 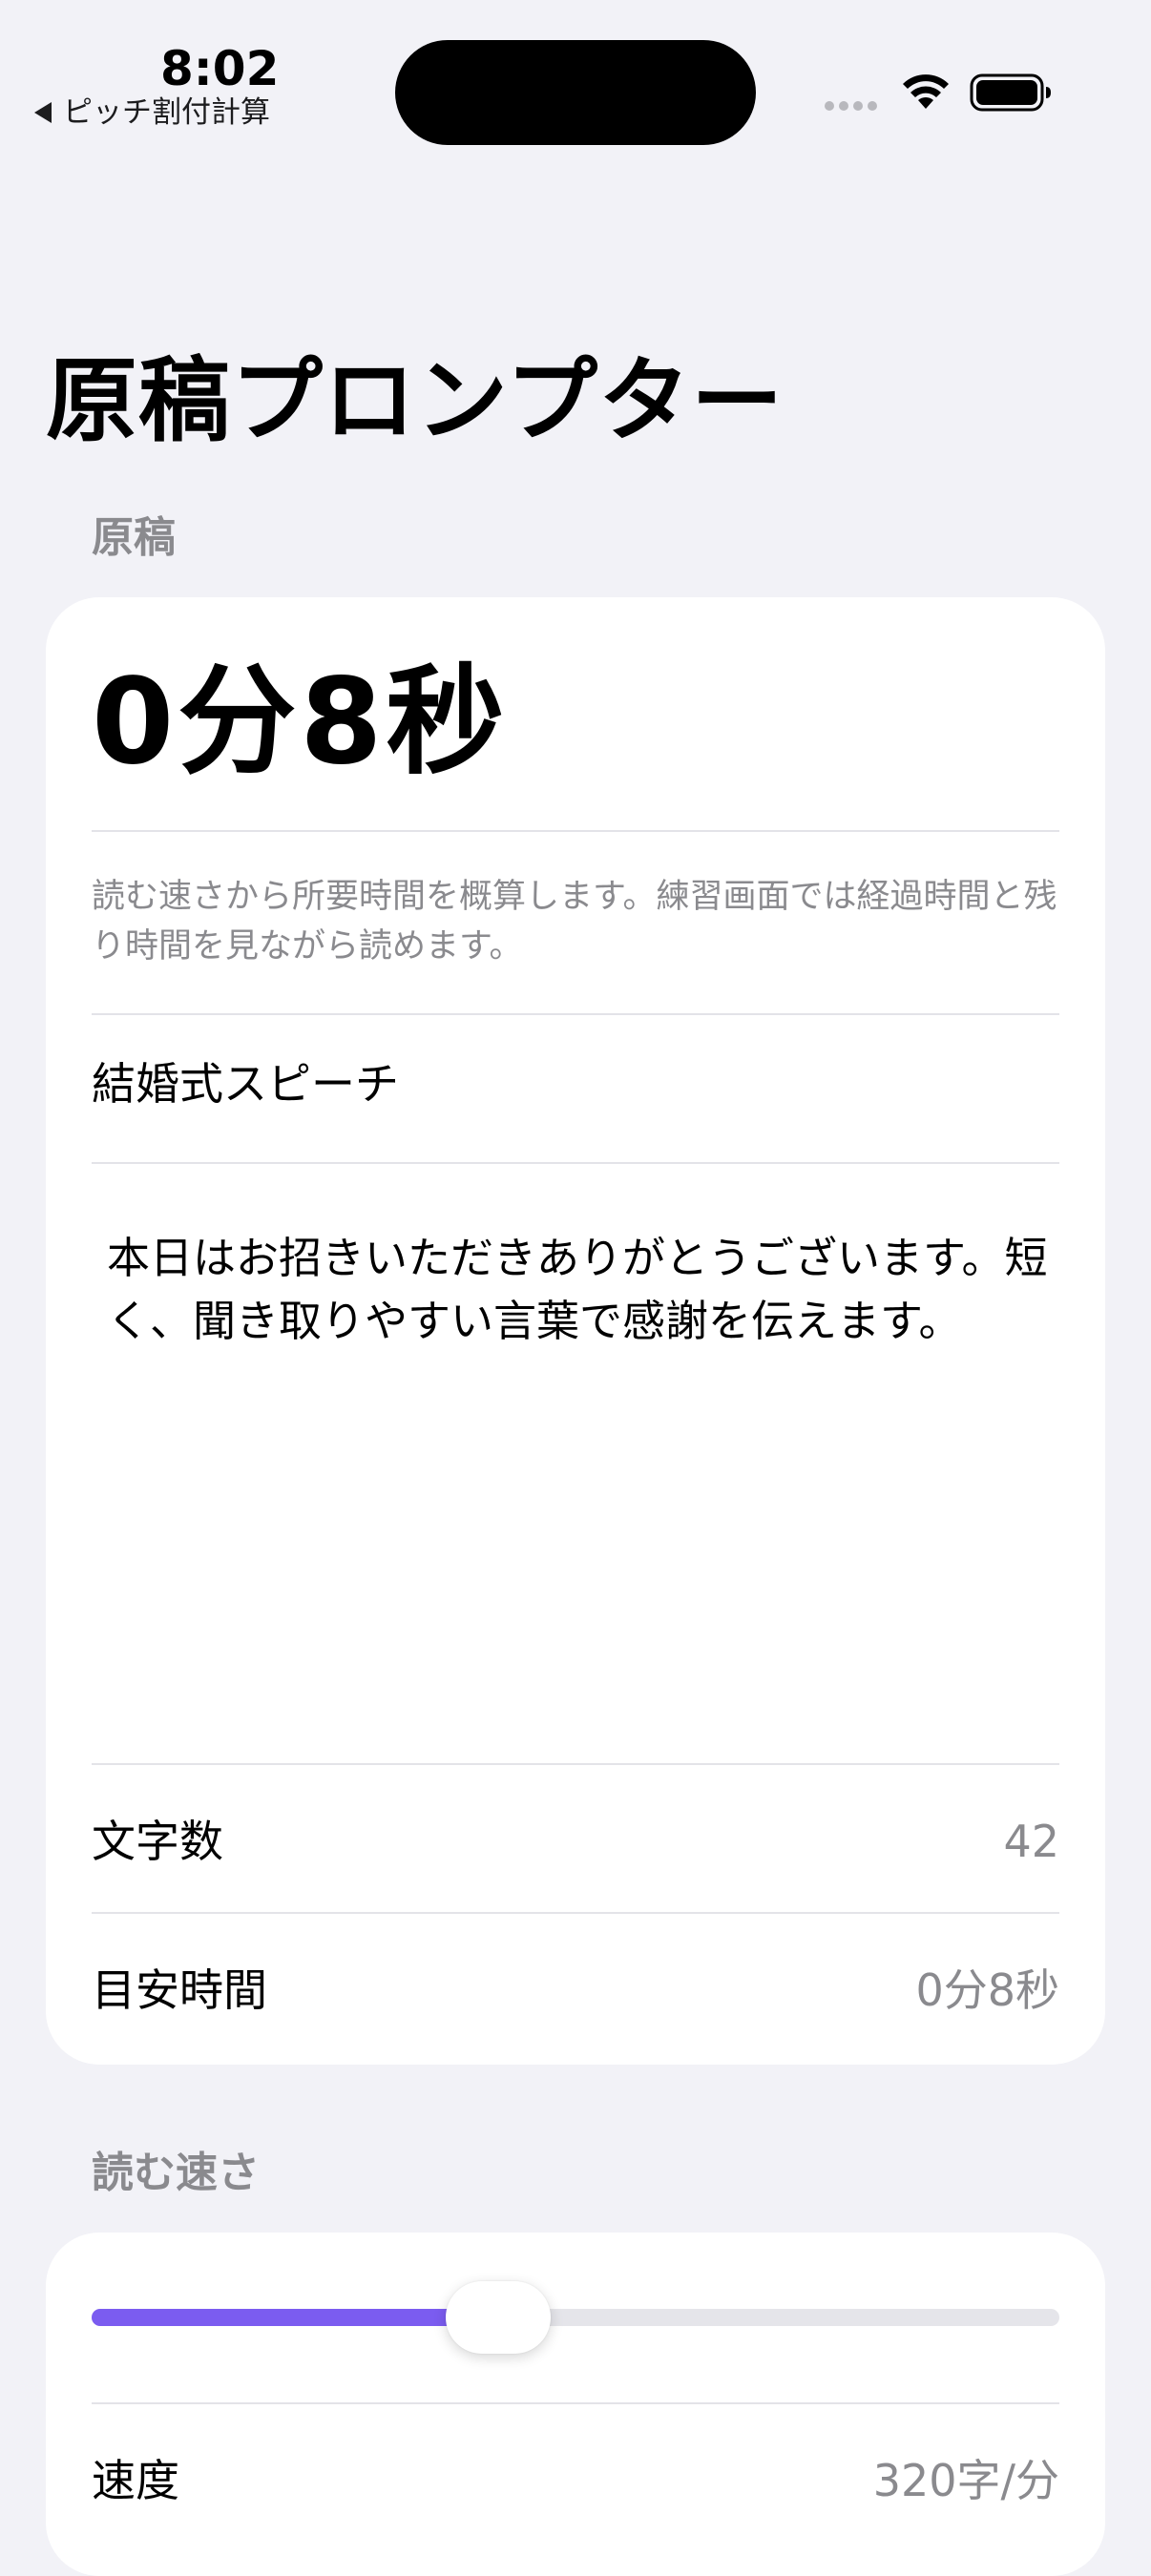 What do you see at coordinates (1010, 92) in the screenshot?
I see `battery-icon` at bounding box center [1010, 92].